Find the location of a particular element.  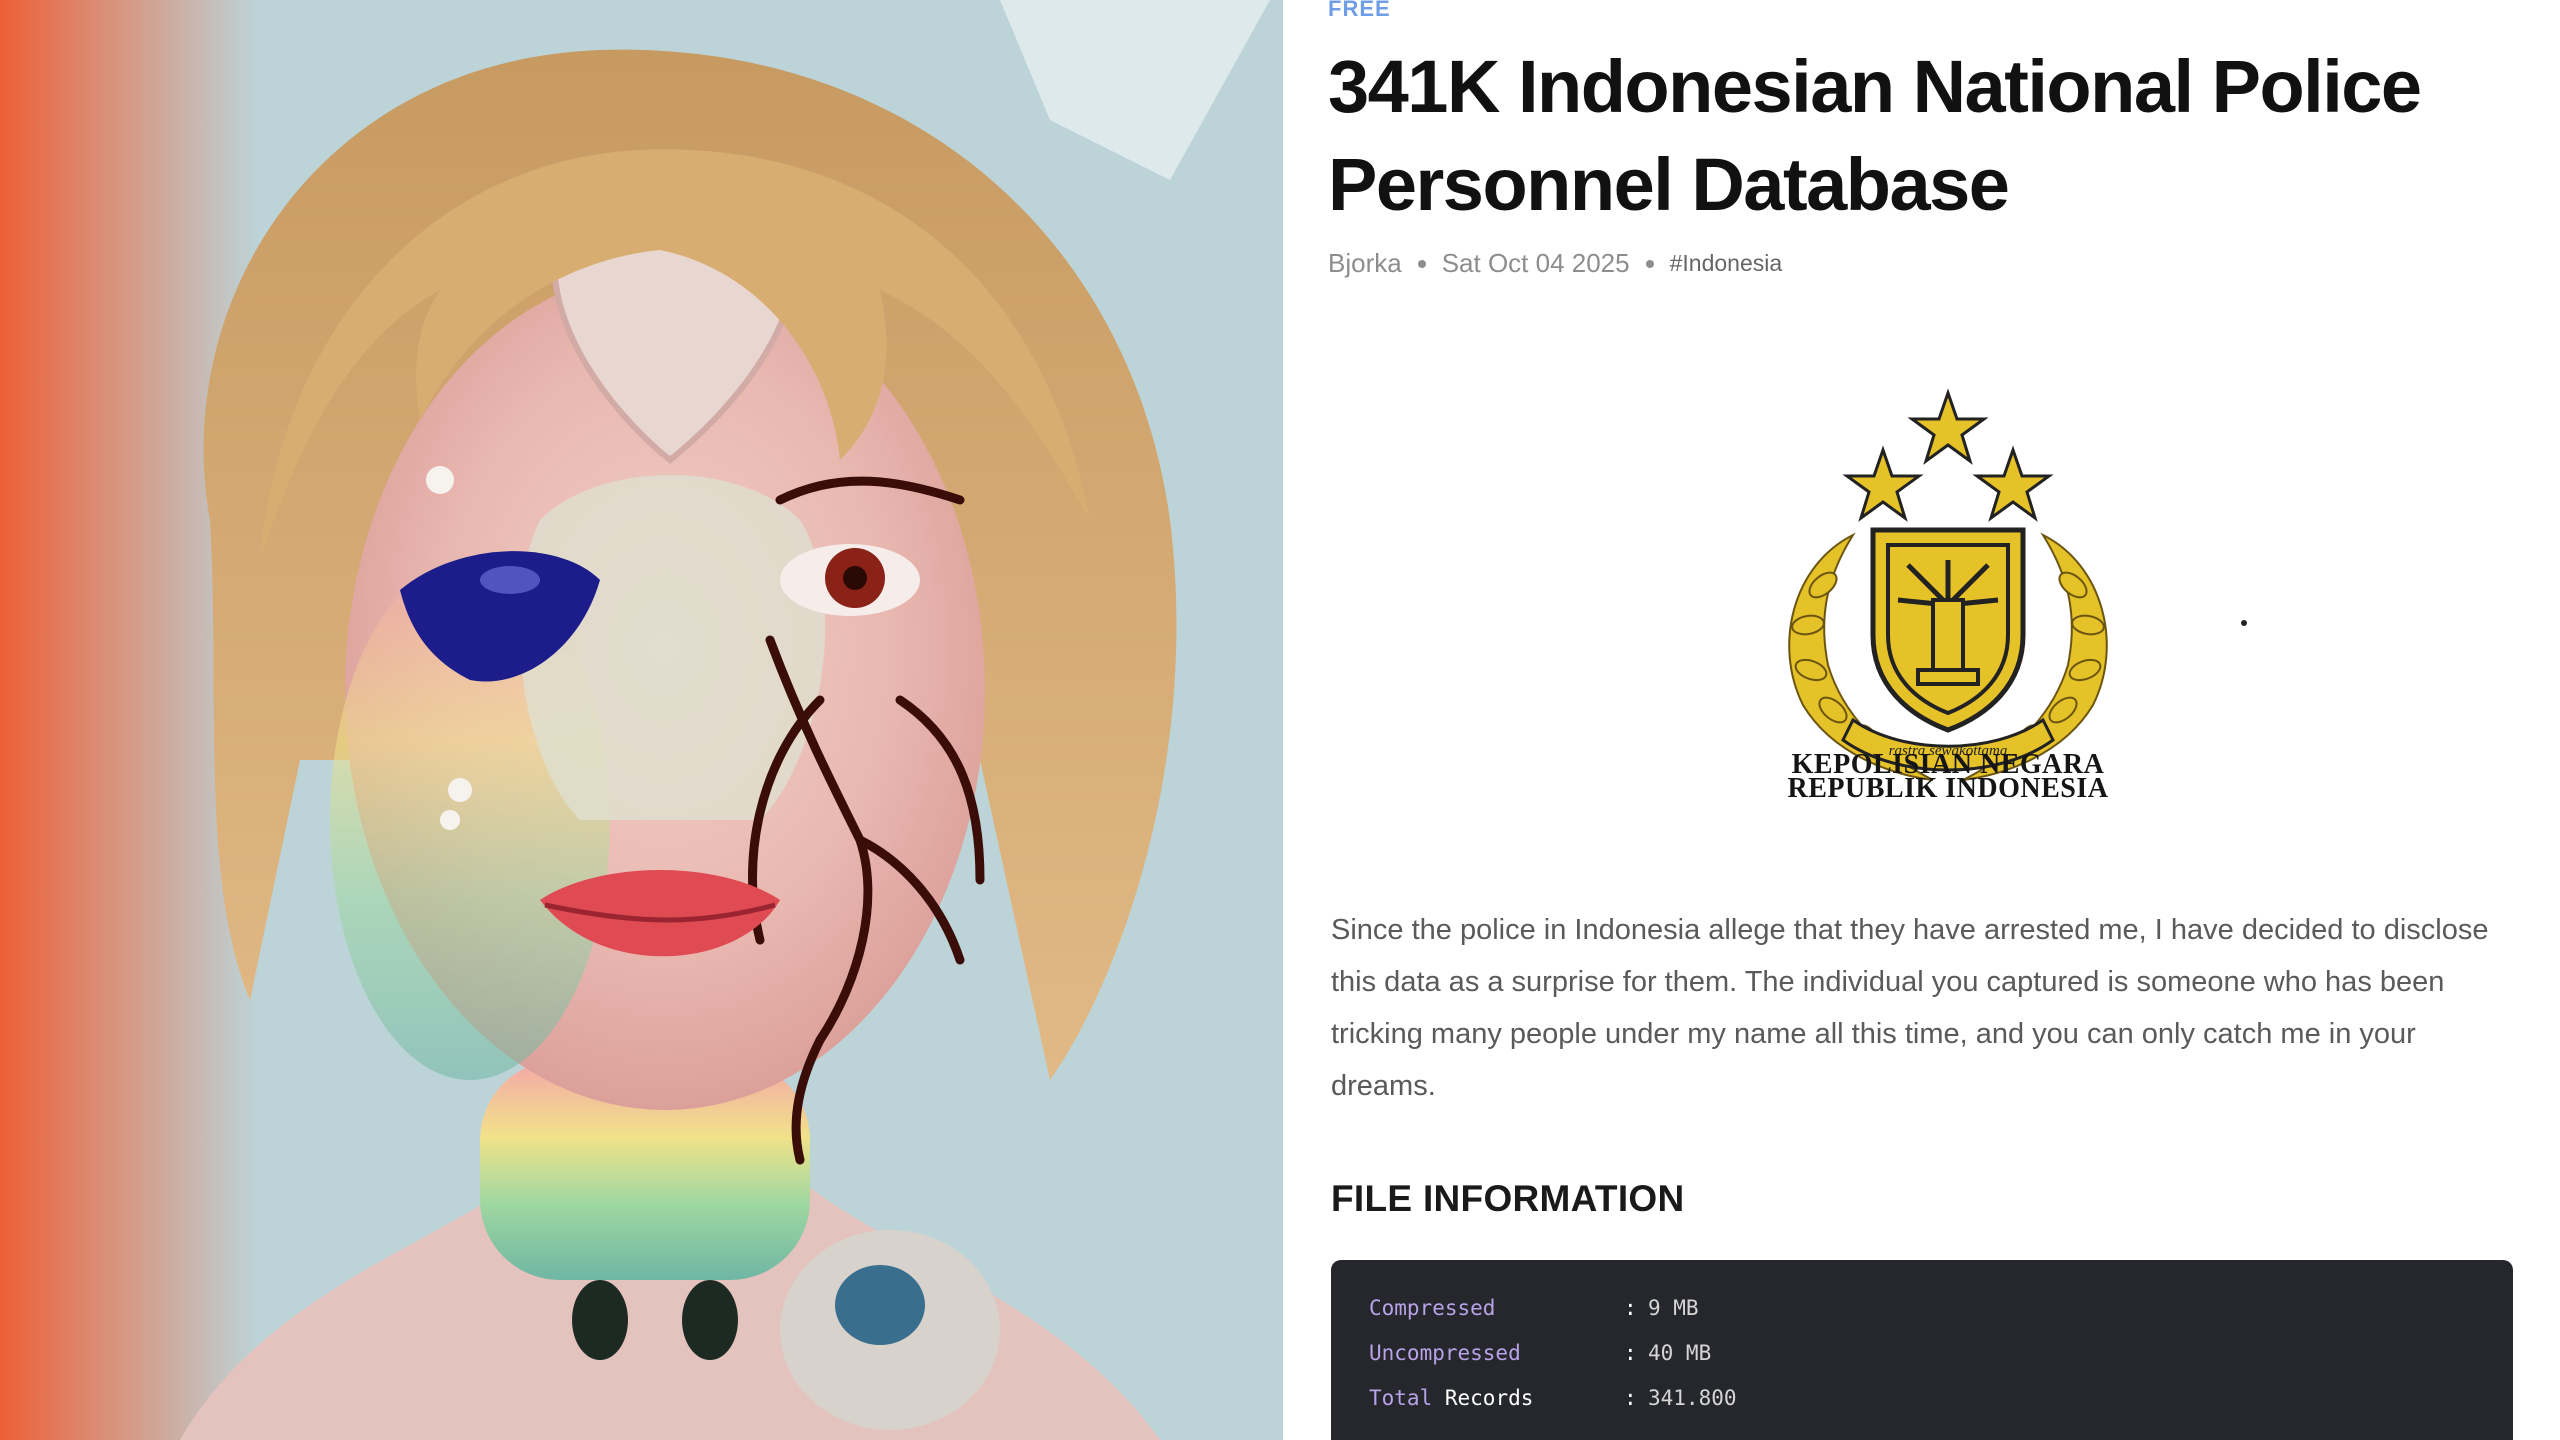

publish-date: Sat Oct 04 2025 is located at coordinates (1535, 263).